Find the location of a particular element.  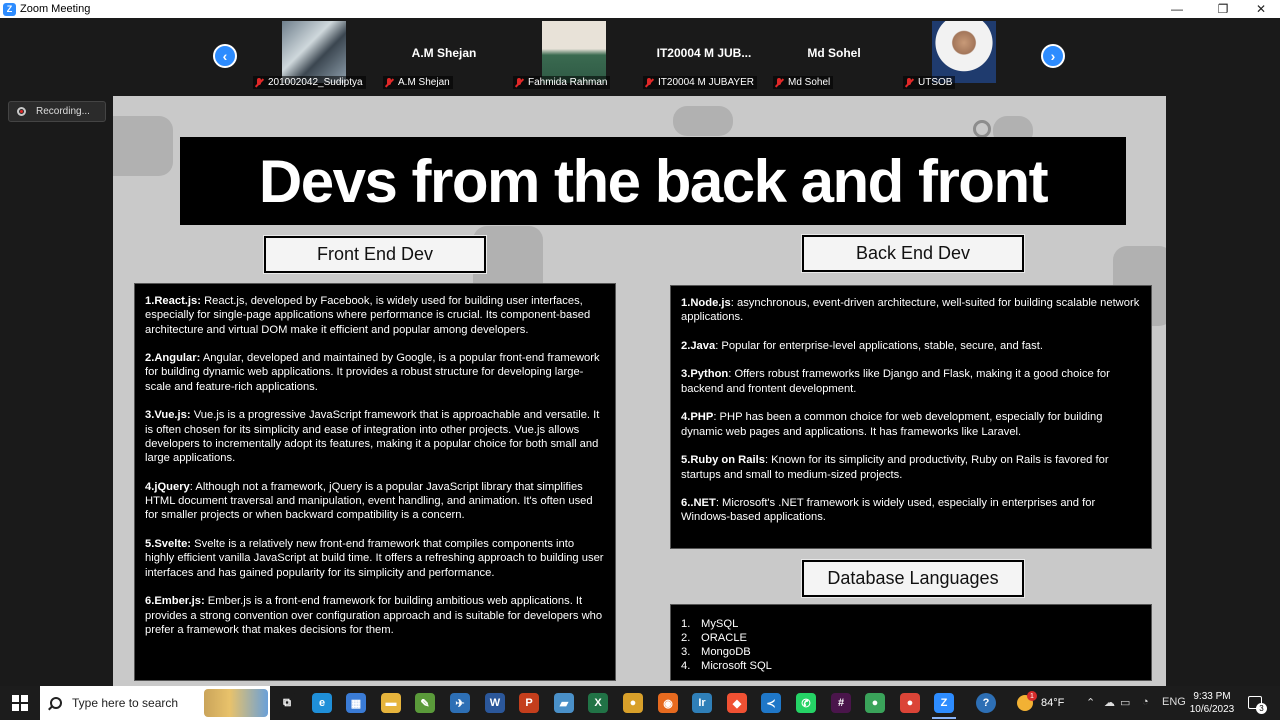

word-icon: W is located at coordinates (495, 703).